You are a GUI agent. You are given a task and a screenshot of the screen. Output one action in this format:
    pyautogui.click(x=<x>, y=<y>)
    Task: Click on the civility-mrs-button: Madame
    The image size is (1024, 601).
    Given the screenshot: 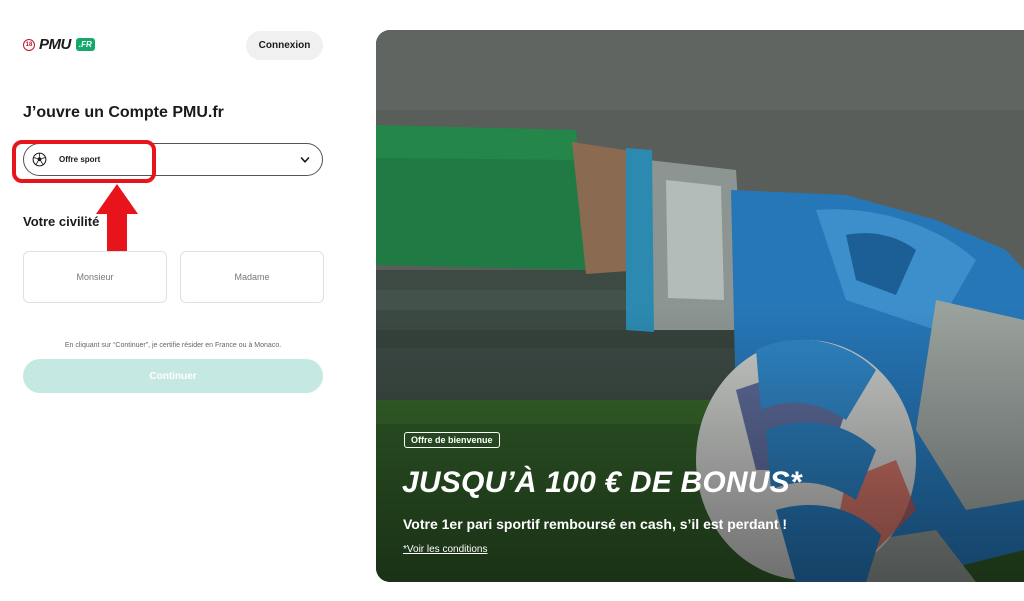 What is the action you would take?
    pyautogui.click(x=252, y=277)
    